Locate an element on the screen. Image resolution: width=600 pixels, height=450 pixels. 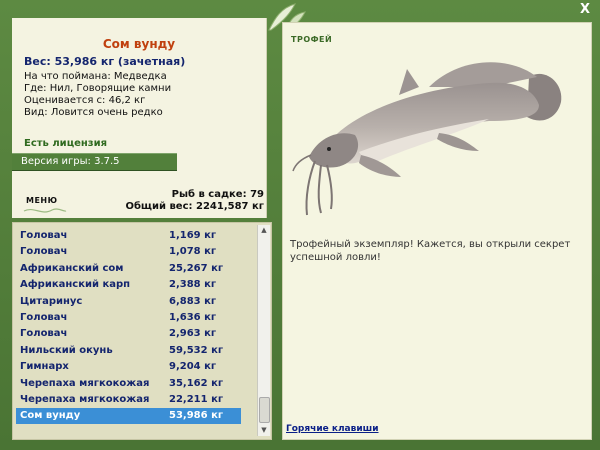
close-button: X is located at coordinates (585, 10).